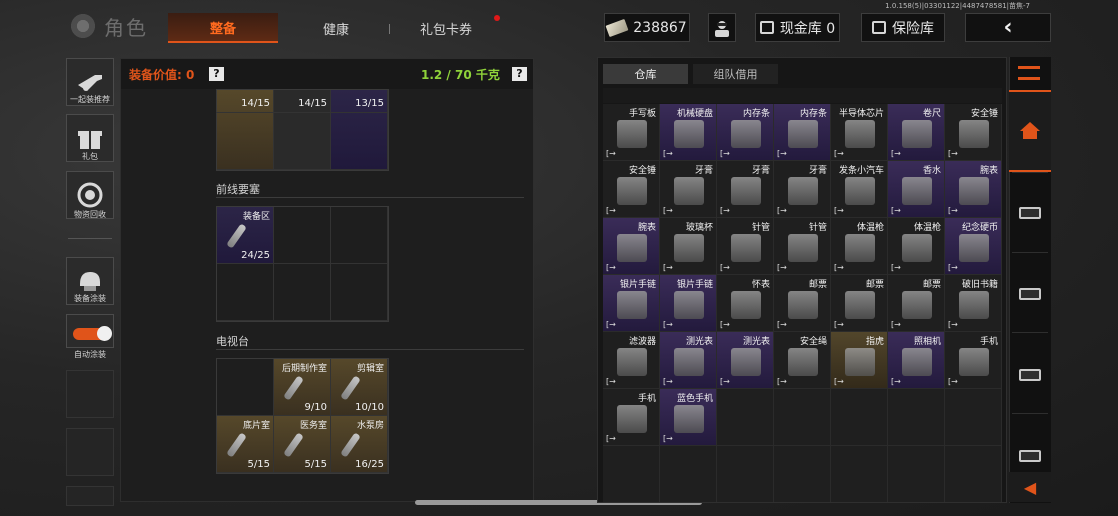 The image size is (1118, 516). Describe the element at coordinates (359, 130) in the screenshot. I see `key-slot: 13/15` at that location.